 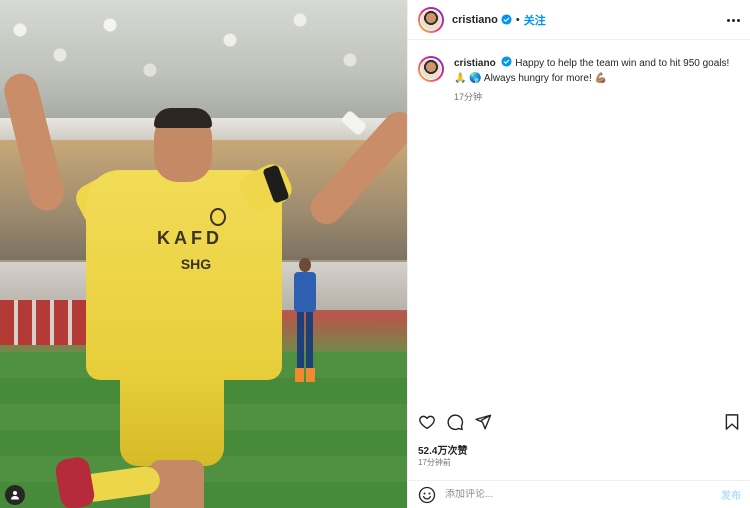 I want to click on follow-button: 关注, so click(x=535, y=20).